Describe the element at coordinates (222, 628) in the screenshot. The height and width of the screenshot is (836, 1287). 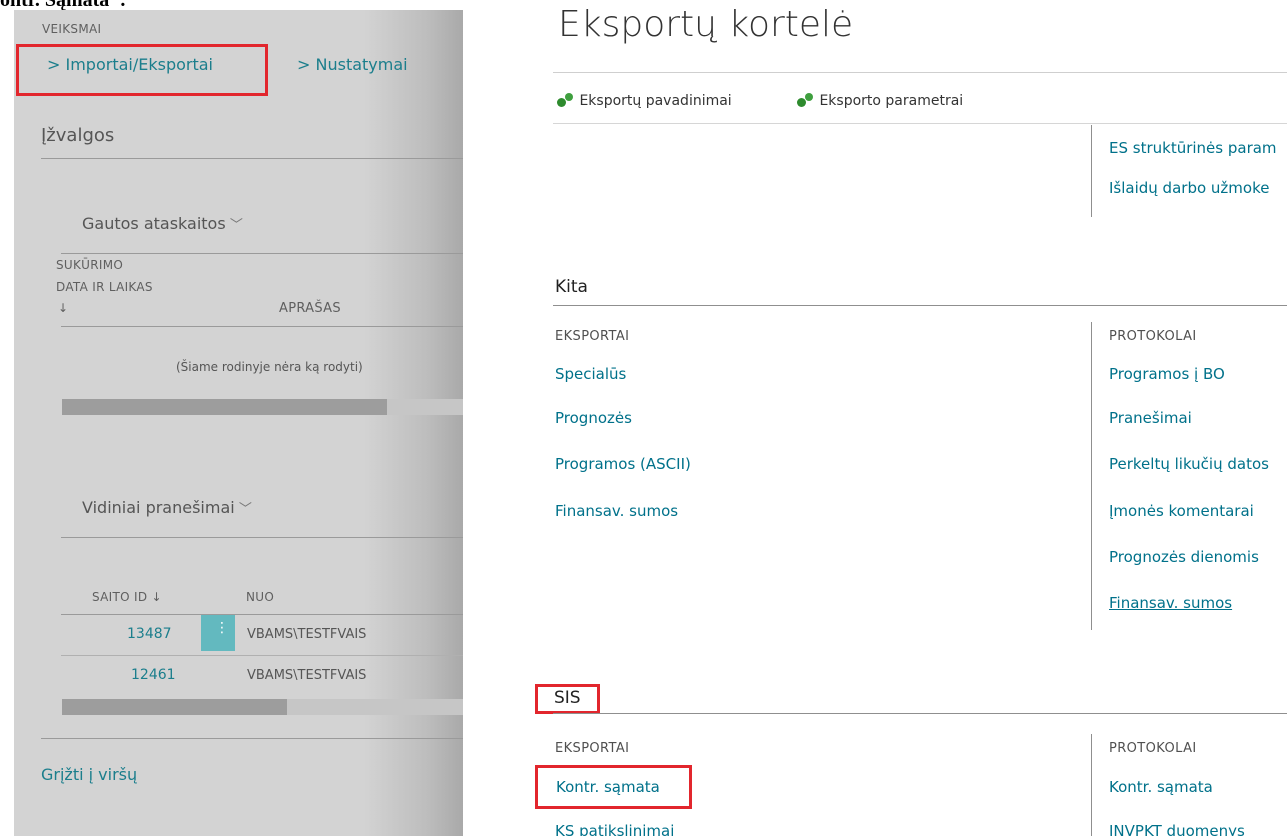
I see `ellipsis-vertical-icon: ⋮` at that location.